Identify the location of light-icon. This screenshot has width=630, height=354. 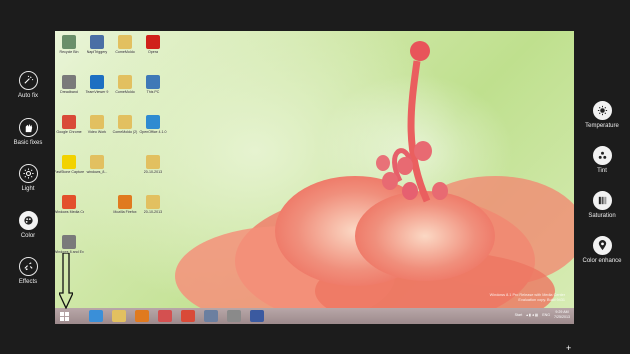
(28, 173).